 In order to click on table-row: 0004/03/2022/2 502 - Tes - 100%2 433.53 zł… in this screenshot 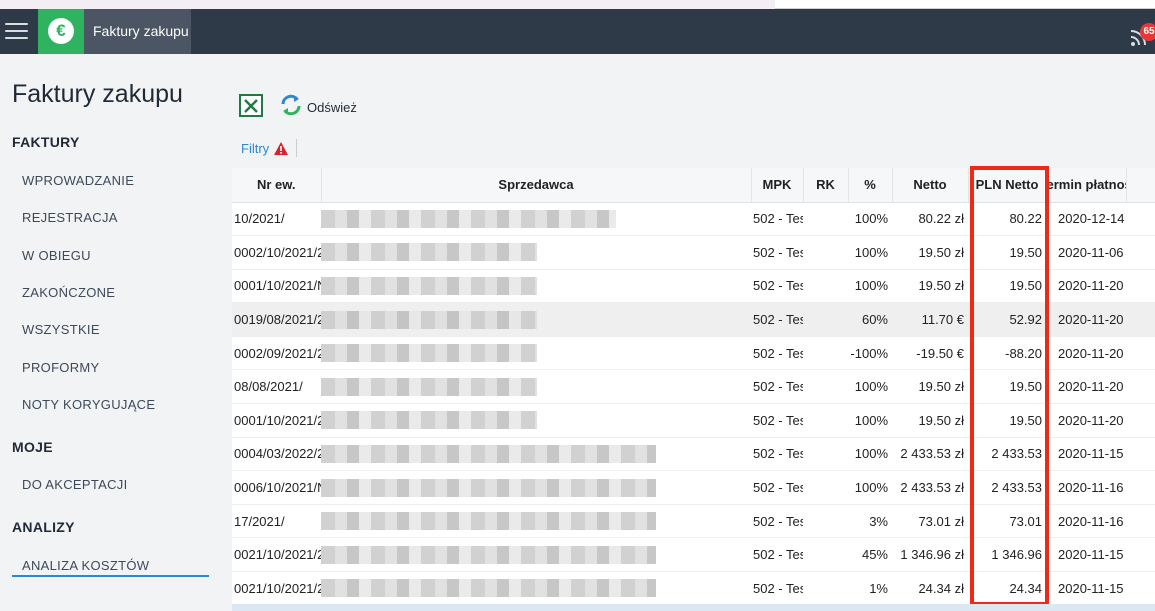, I will do `click(693, 454)`.